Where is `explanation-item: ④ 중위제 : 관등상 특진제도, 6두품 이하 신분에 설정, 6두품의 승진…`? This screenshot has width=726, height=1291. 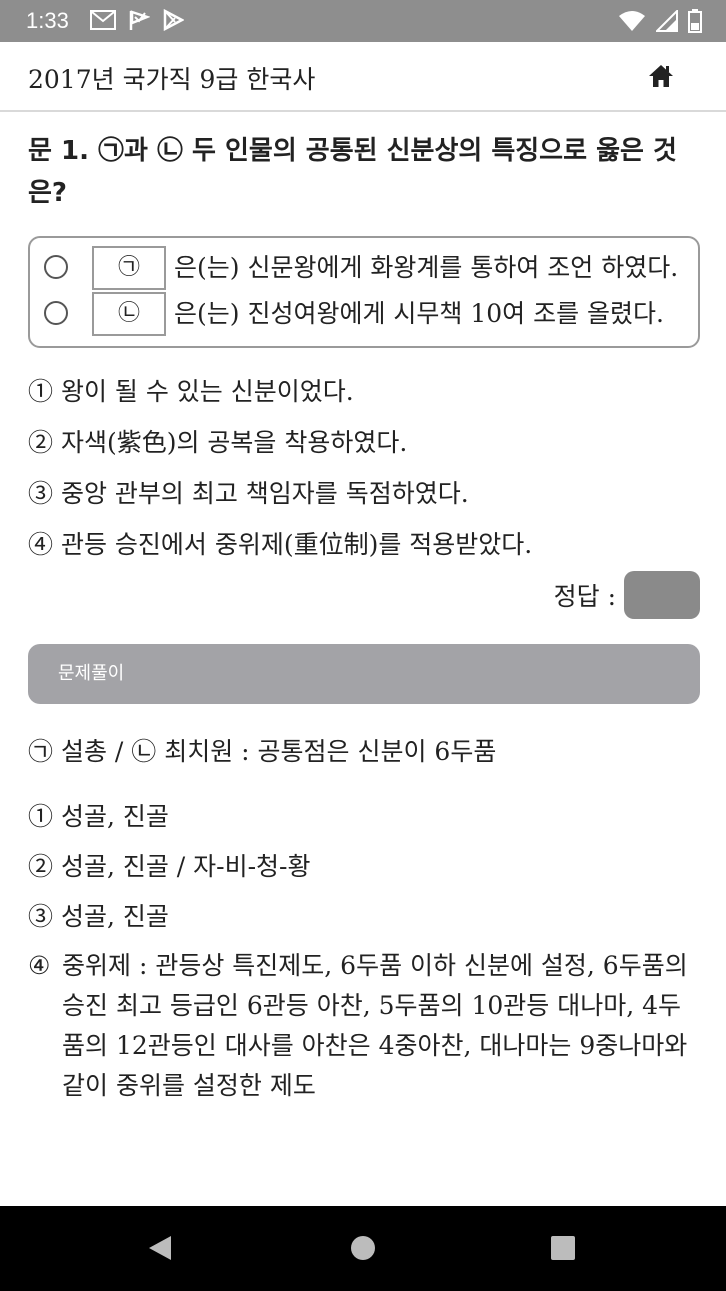
explanation-item: ④ 중위제 : 관등상 특진제도, 6두품 이하 신분에 설정, 6두품의 승진… is located at coordinates (364, 1026).